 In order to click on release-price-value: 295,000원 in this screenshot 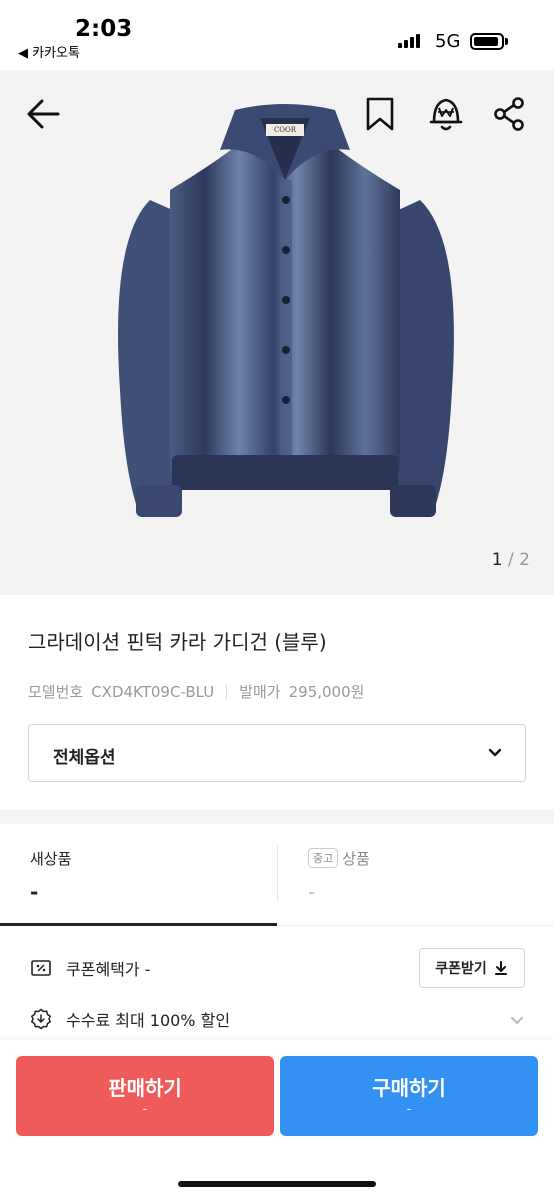, I will do `click(326, 692)`.